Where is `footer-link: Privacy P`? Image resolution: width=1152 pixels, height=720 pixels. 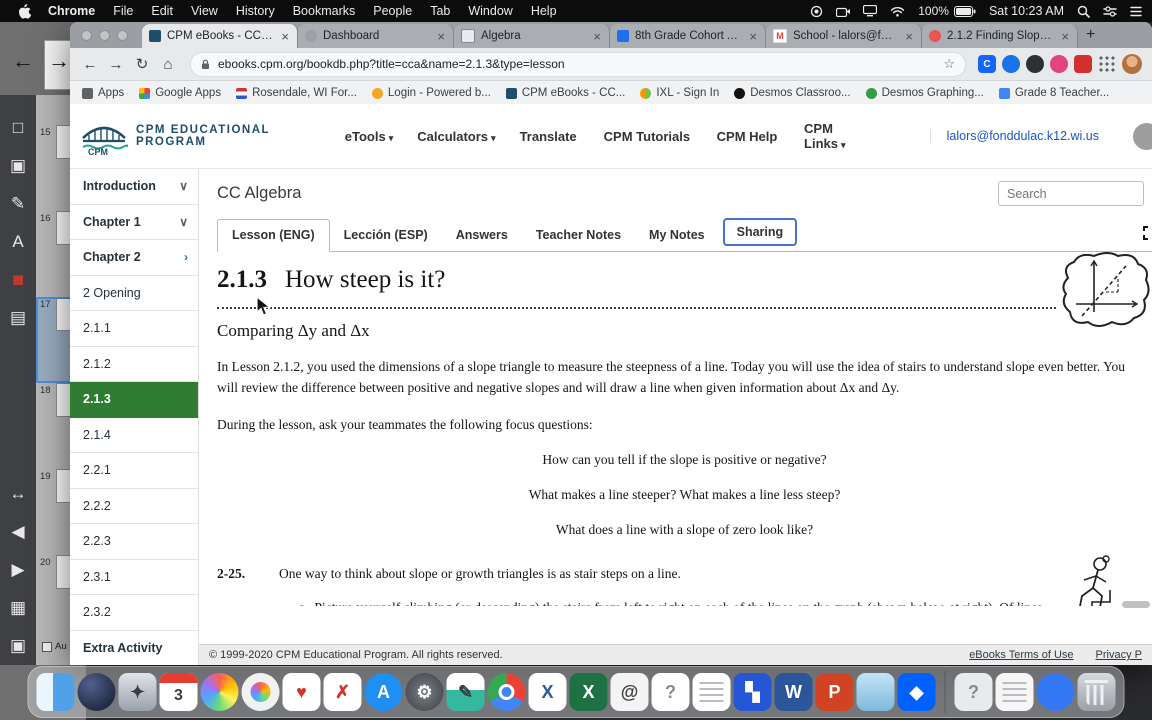
footer-link: Privacy P is located at coordinates (1119, 655).